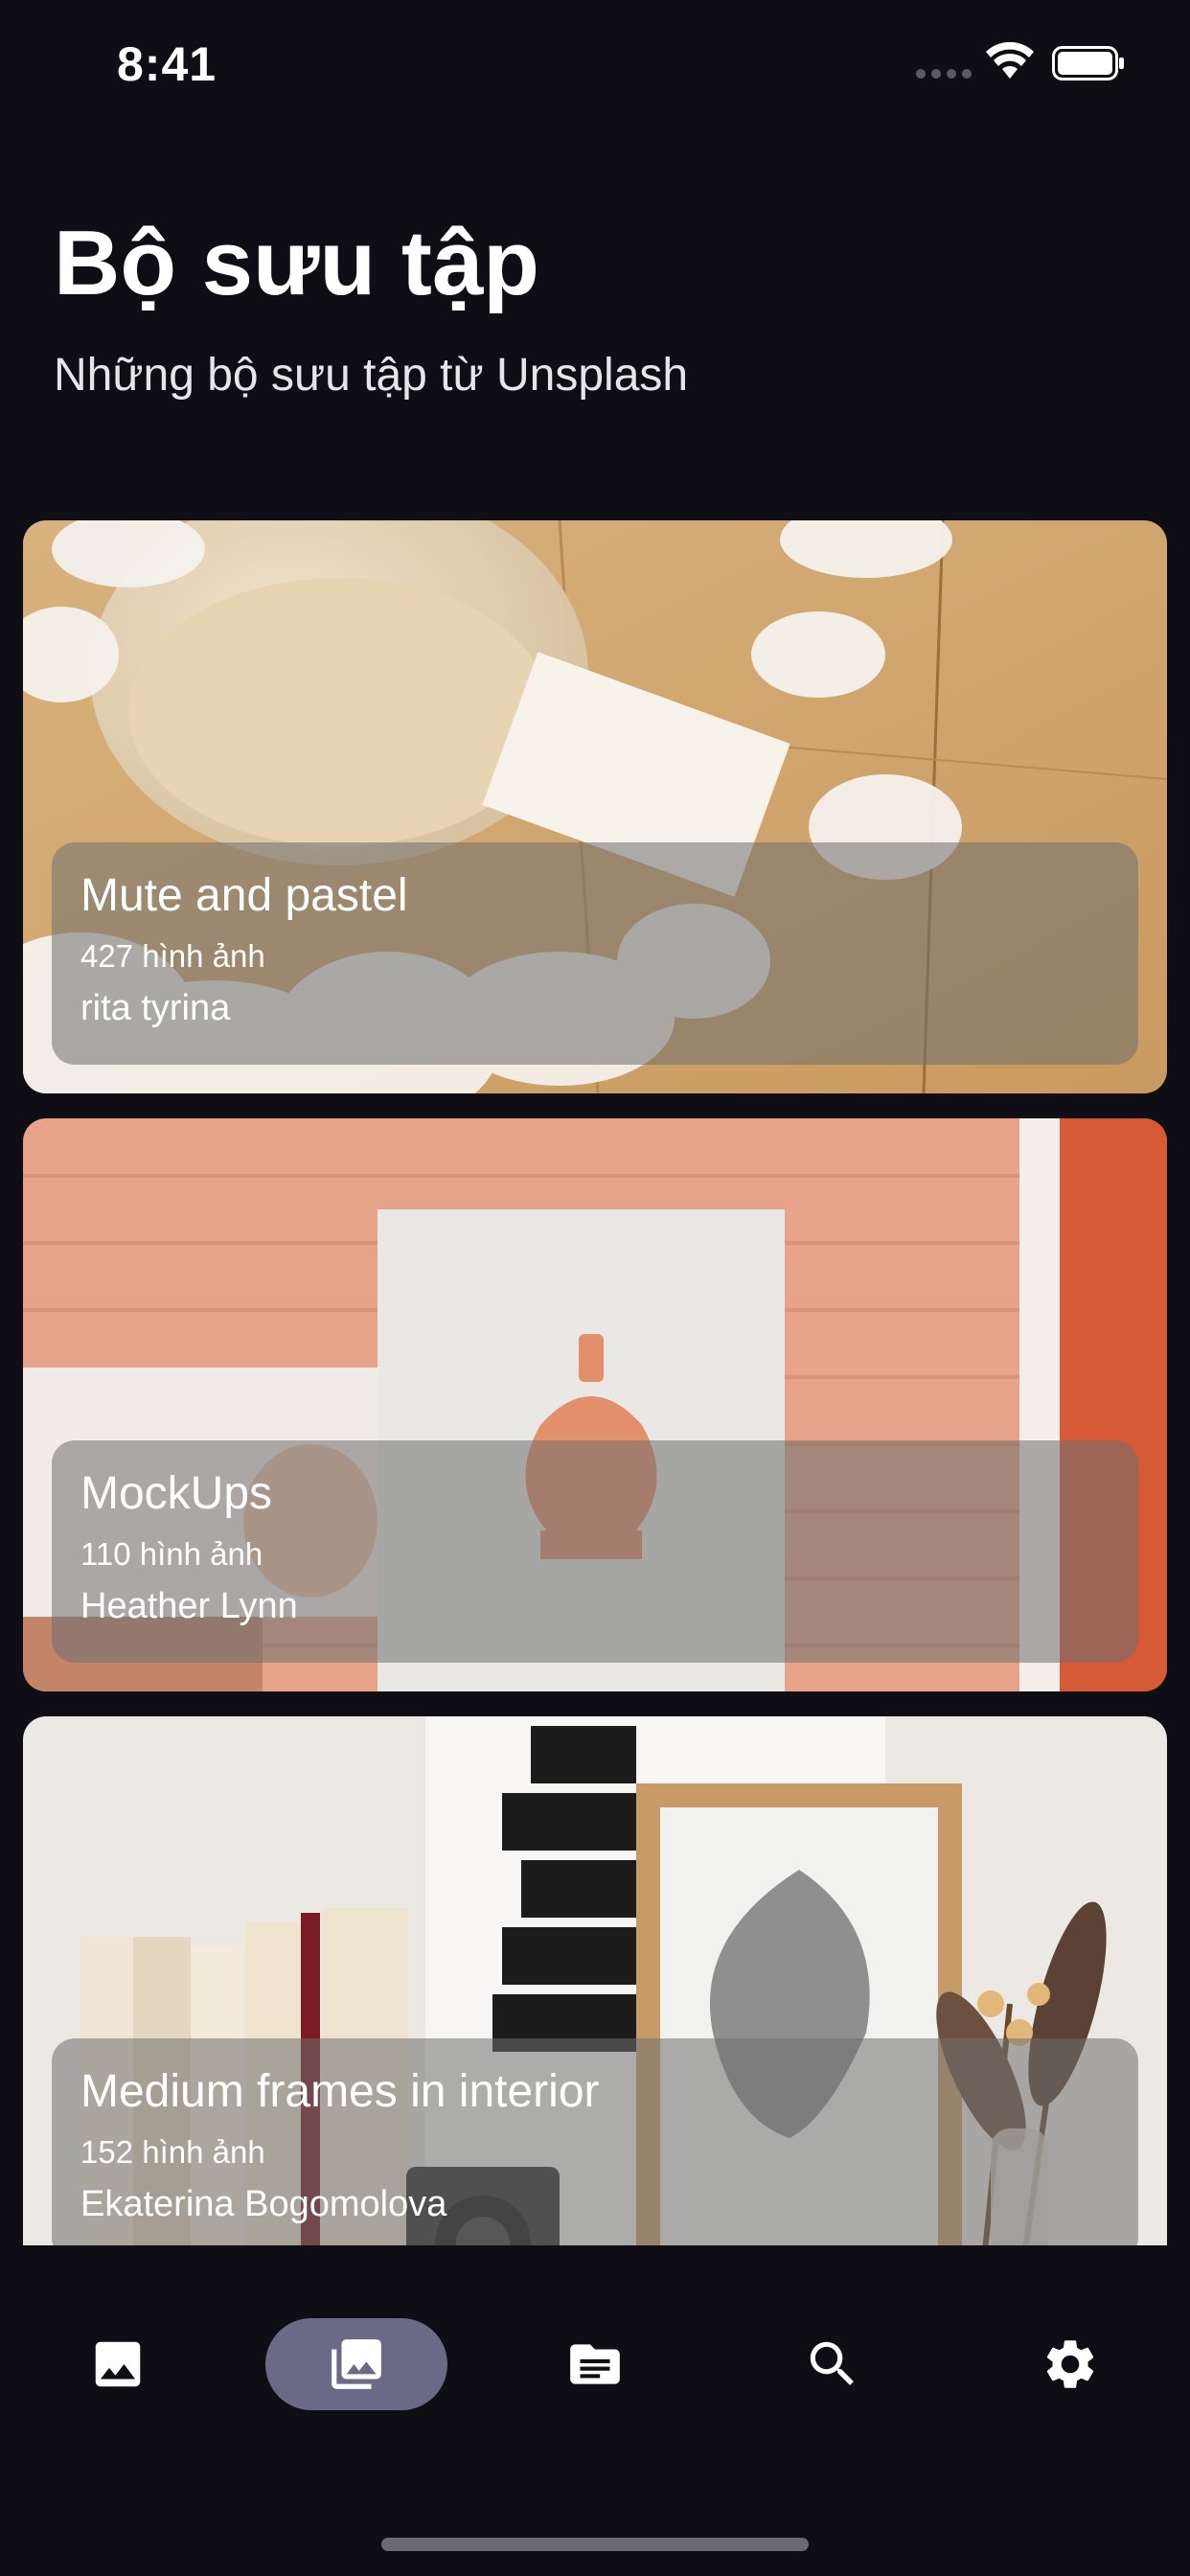 The width and height of the screenshot is (1190, 2576). I want to click on collection-photo-count: 152 hình ảnh, so click(172, 2152).